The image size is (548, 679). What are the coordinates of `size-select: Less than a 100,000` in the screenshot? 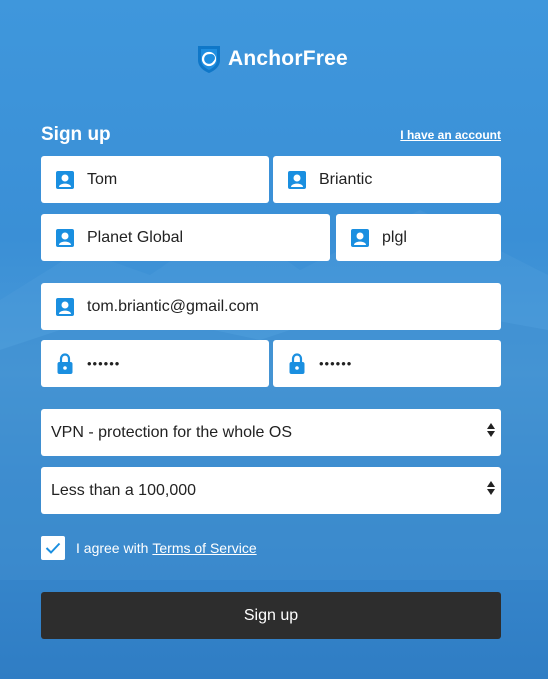 It's located at (271, 490).